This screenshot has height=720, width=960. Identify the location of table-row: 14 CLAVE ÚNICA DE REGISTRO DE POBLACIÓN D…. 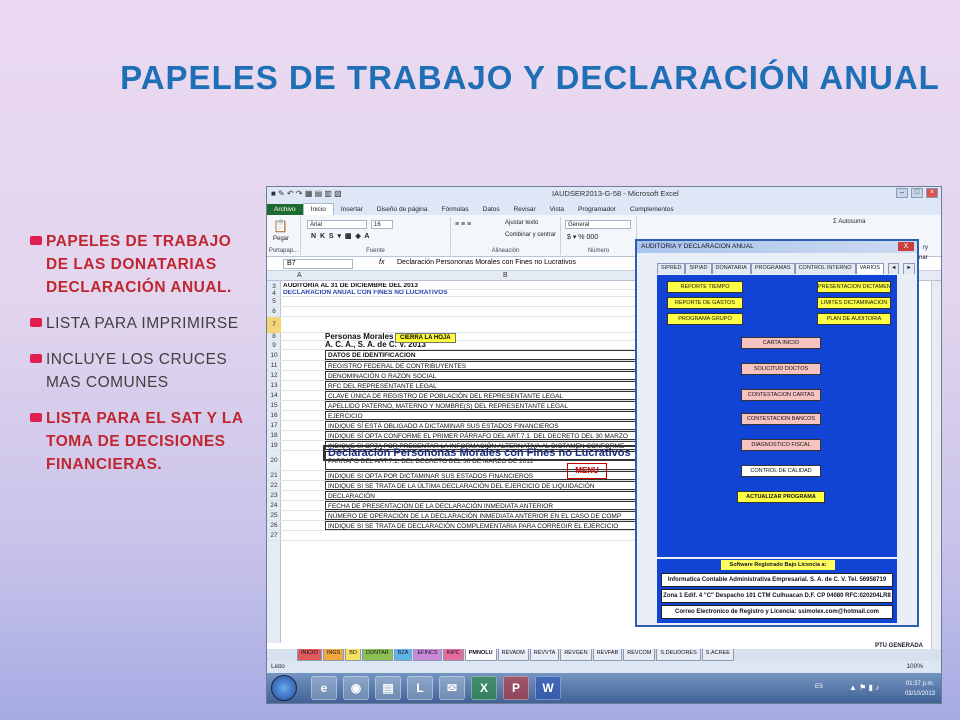
(454, 396).